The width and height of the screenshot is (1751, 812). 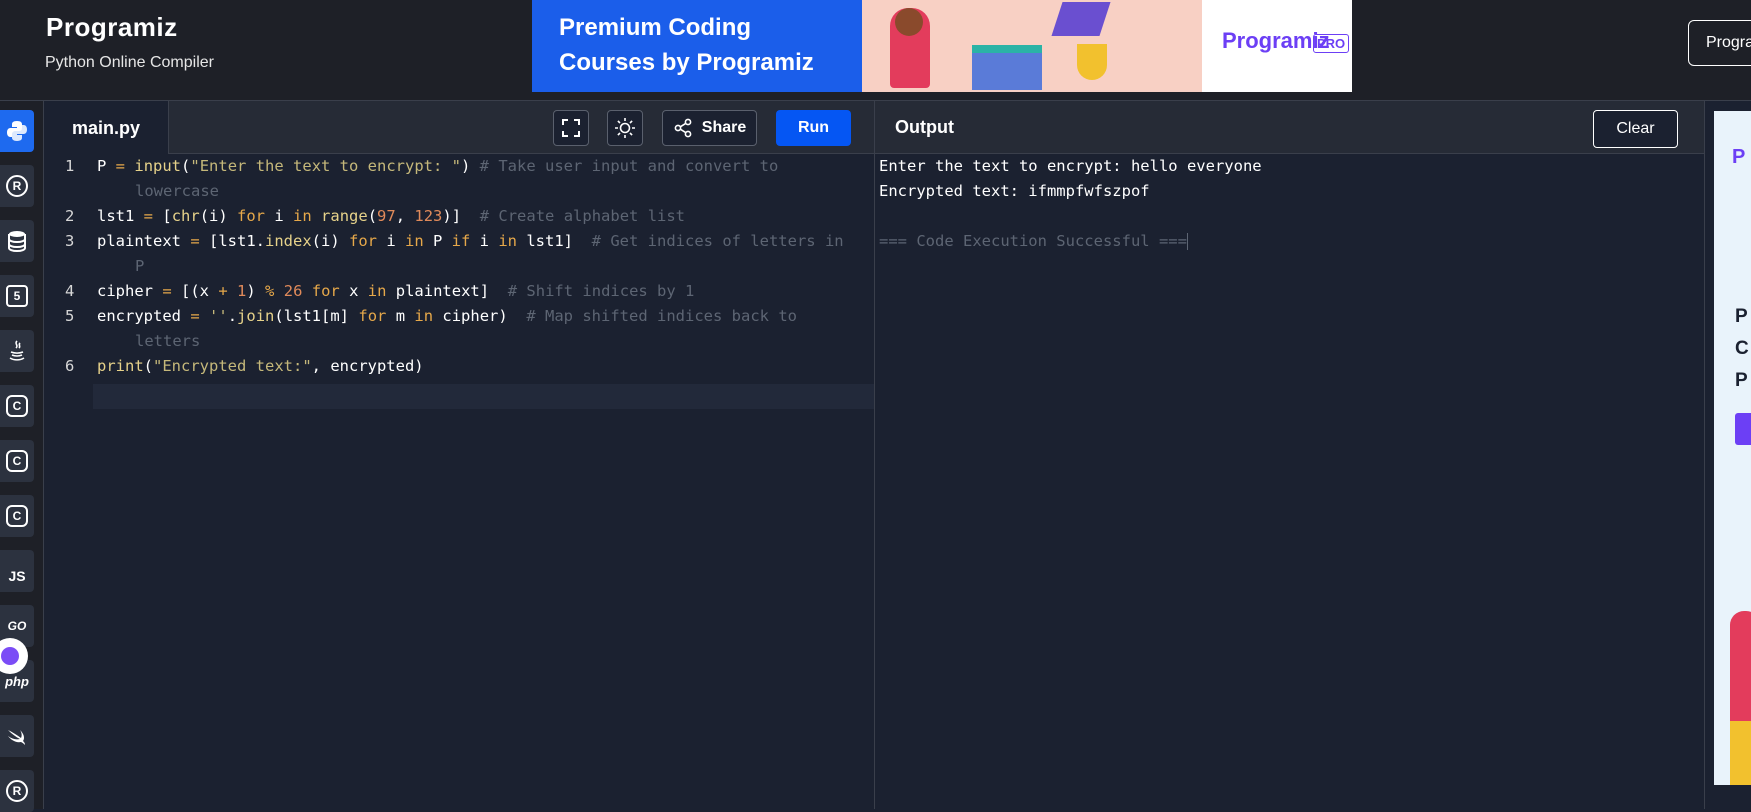 I want to click on line-number: 1, so click(x=70, y=166).